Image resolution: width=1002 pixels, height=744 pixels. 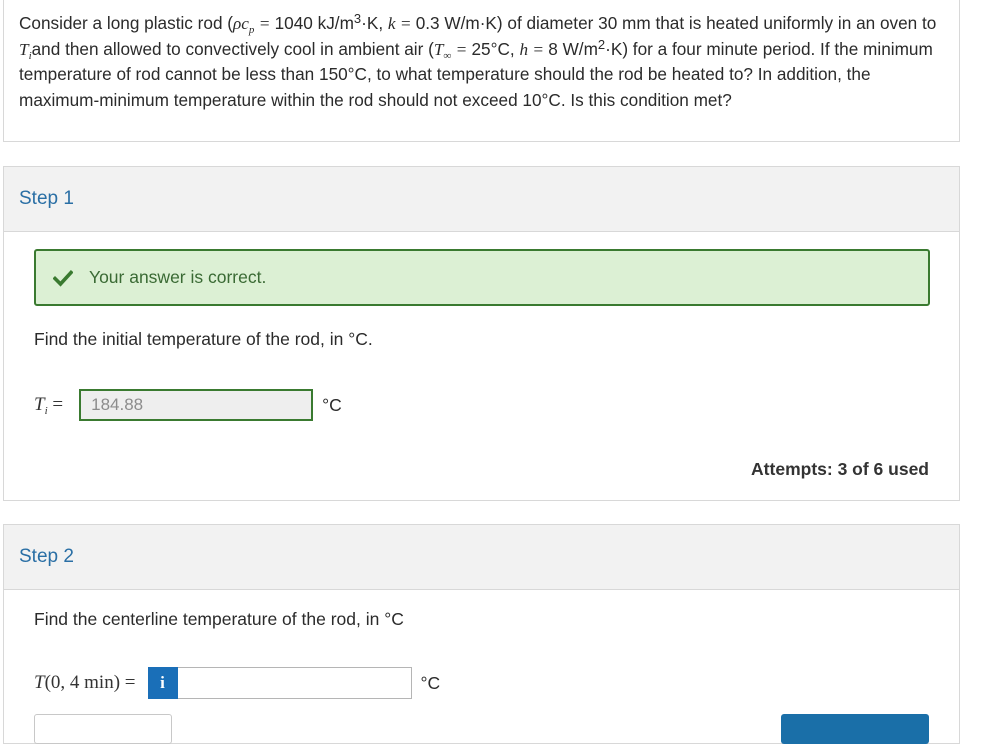 What do you see at coordinates (840, 469) in the screenshot?
I see `attempts-counter: Attempts: 3 of 6 used` at bounding box center [840, 469].